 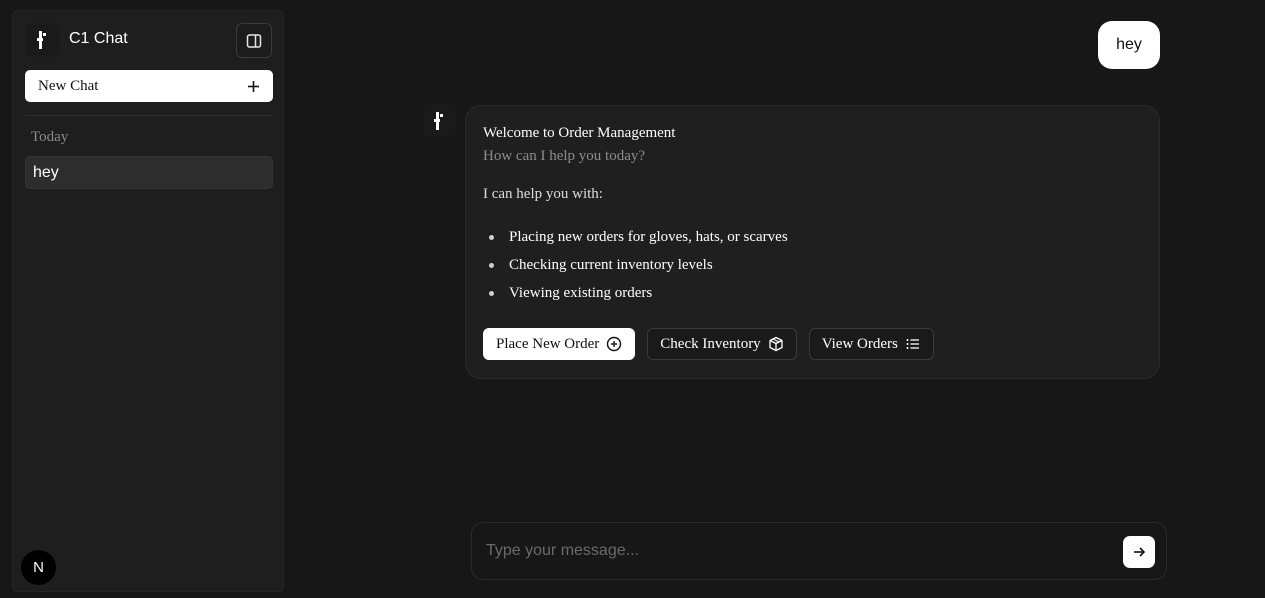 What do you see at coordinates (543, 194) in the screenshot?
I see `card-intro: I can help you with:` at bounding box center [543, 194].